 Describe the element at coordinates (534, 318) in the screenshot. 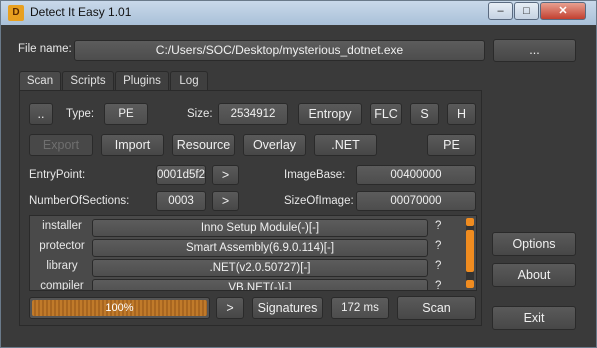

I see `exit-button: Exit` at that location.